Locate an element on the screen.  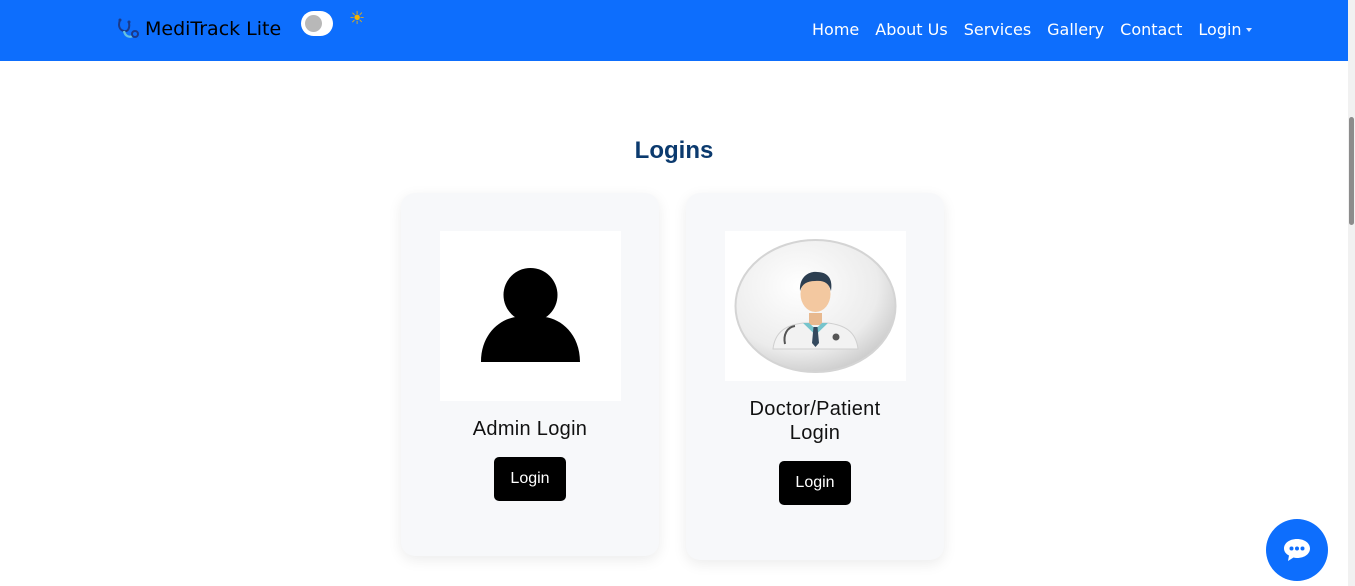
admin-login-button: Login is located at coordinates (530, 479).